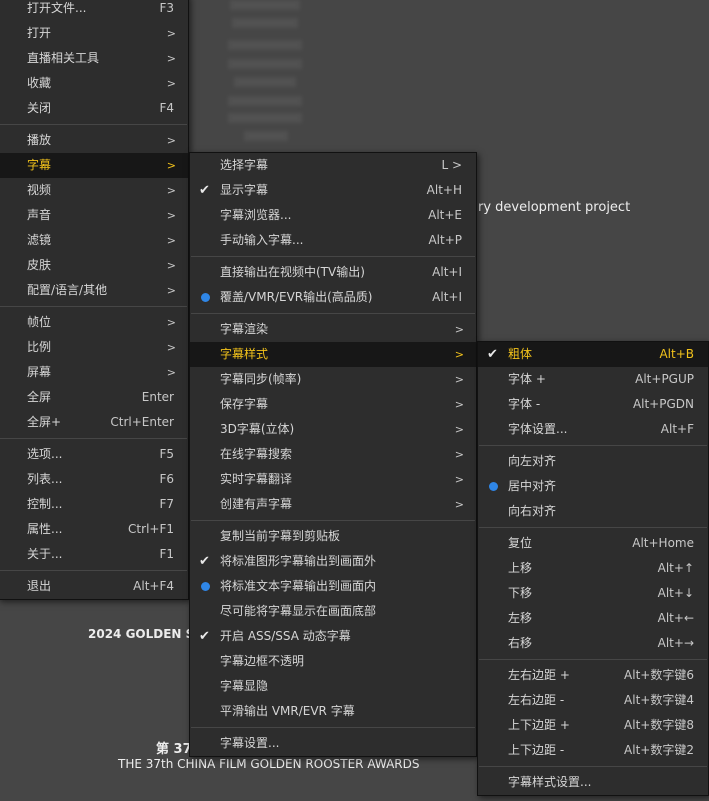 The image size is (709, 801). I want to click on style-item-move-right: 右移 Alt+→, so click(593, 643).